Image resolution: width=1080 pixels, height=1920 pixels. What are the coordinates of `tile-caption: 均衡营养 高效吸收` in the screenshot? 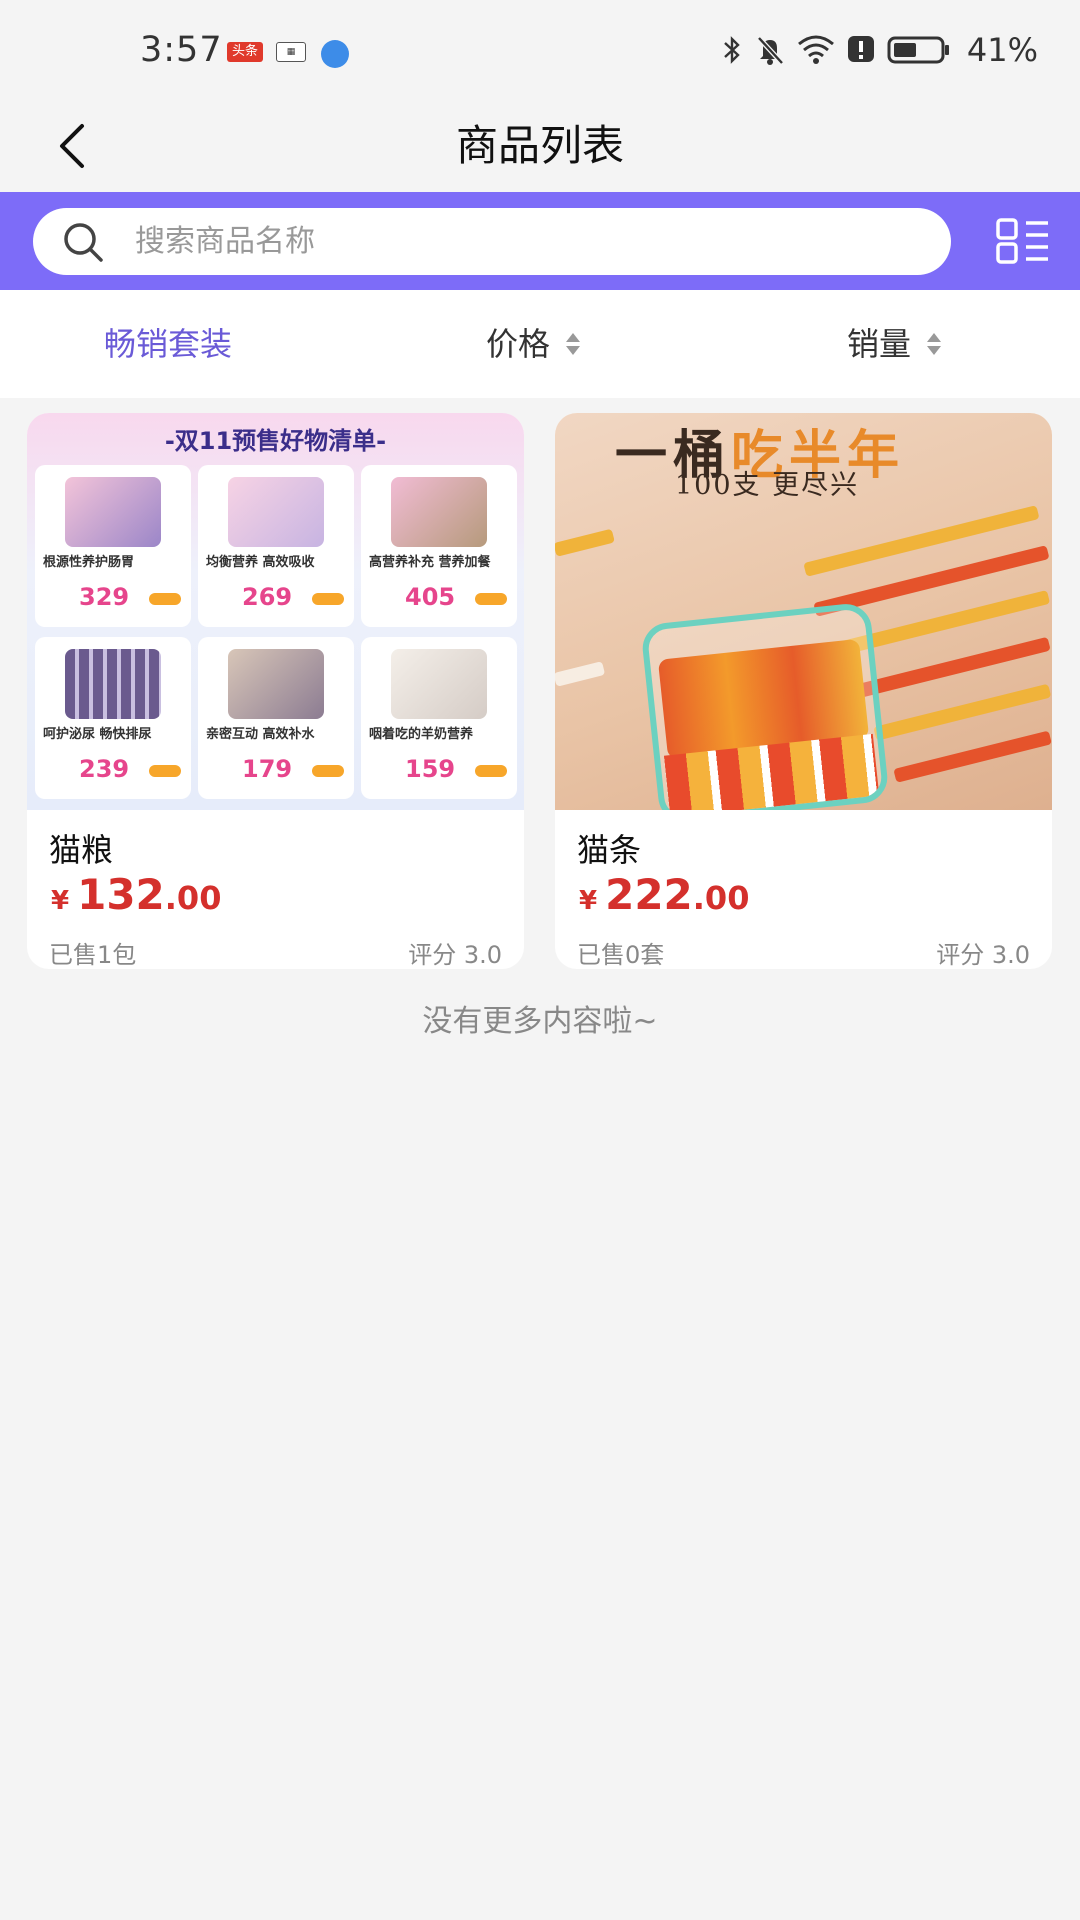 It's located at (260, 562).